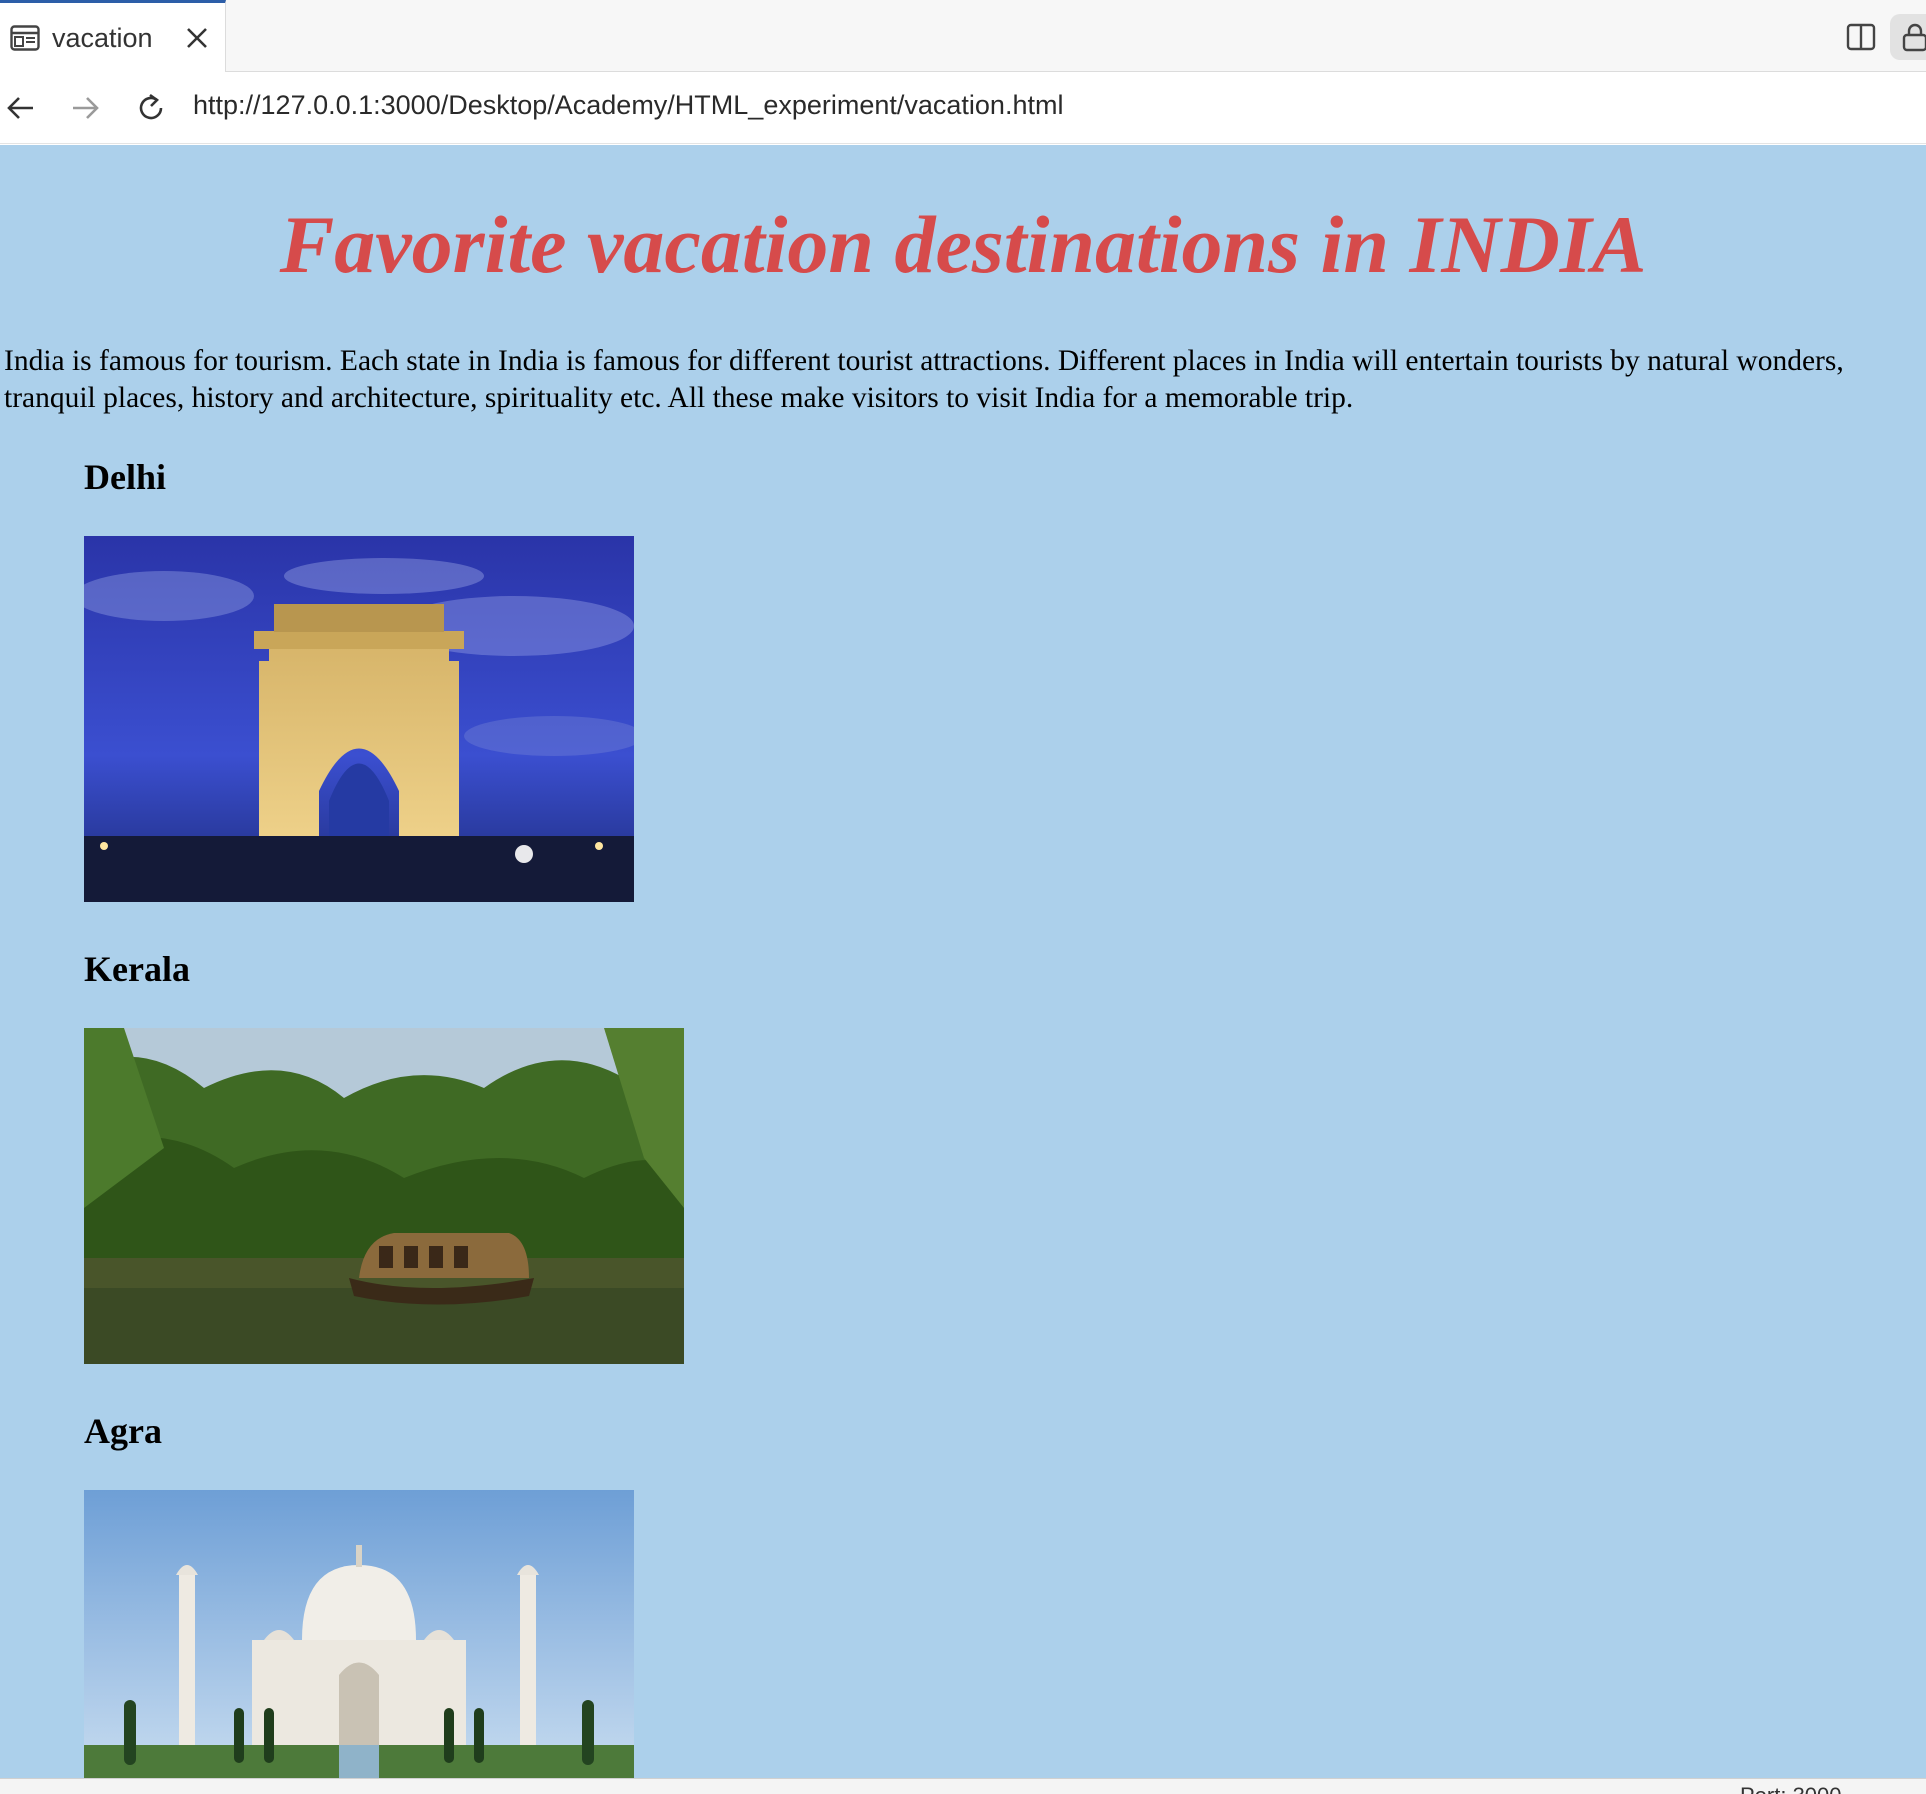  Describe the element at coordinates (963, 1786) in the screenshot. I see `status-bar: Port: 3000` at that location.